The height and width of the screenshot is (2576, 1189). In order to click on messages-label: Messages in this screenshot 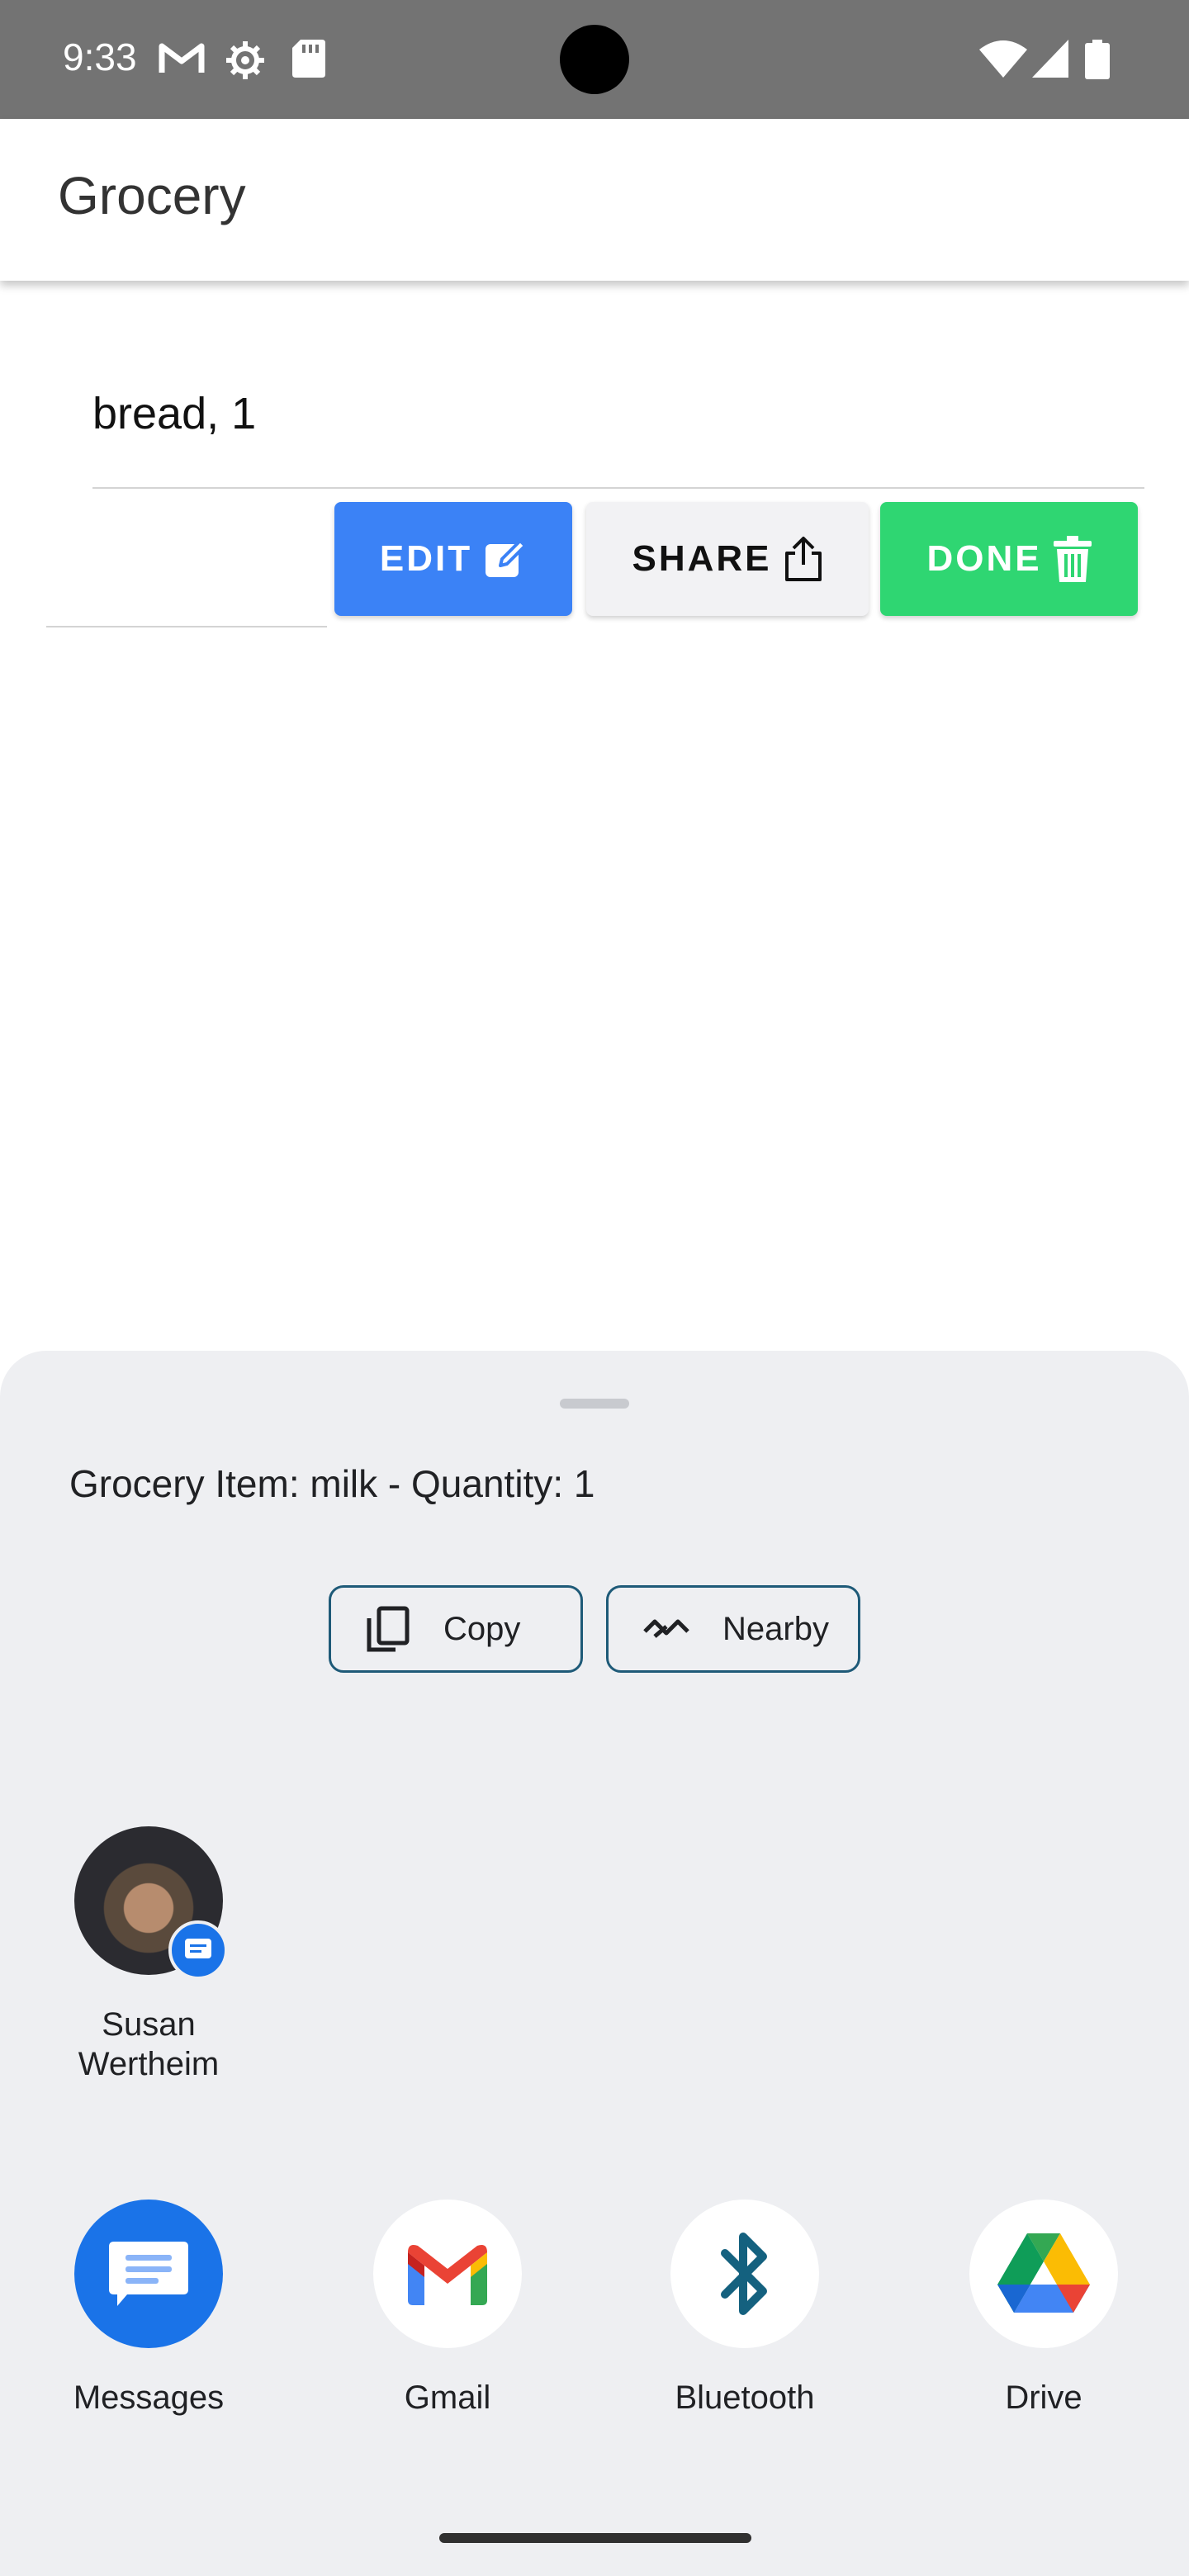, I will do `click(149, 2397)`.